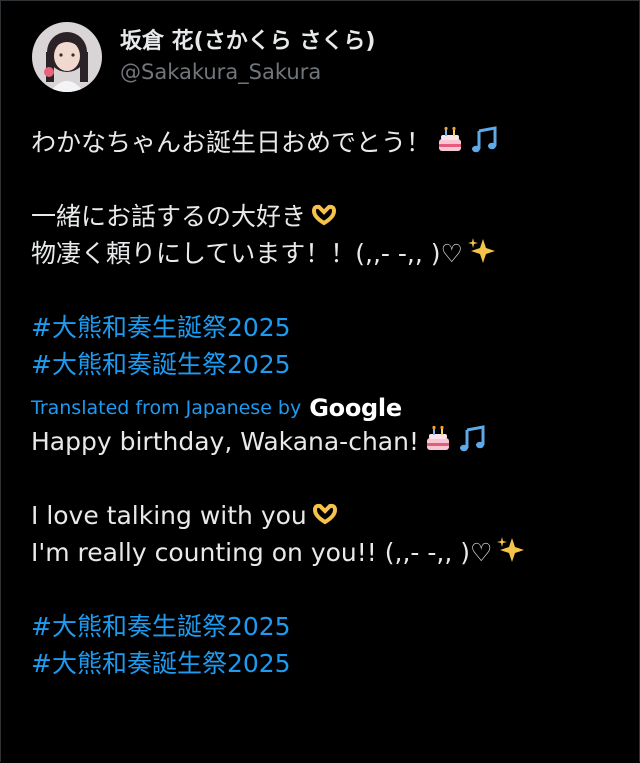 This screenshot has width=640, height=763. I want to click on user-handle: @Sakakura_Sakura, so click(247, 72).